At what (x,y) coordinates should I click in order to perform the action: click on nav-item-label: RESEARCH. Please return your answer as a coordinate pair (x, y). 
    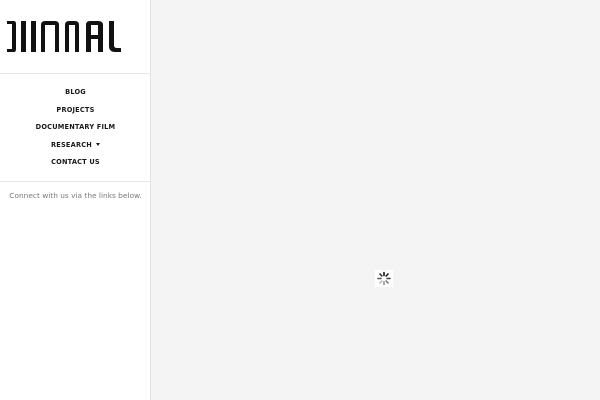
    Looking at the image, I should click on (71, 144).